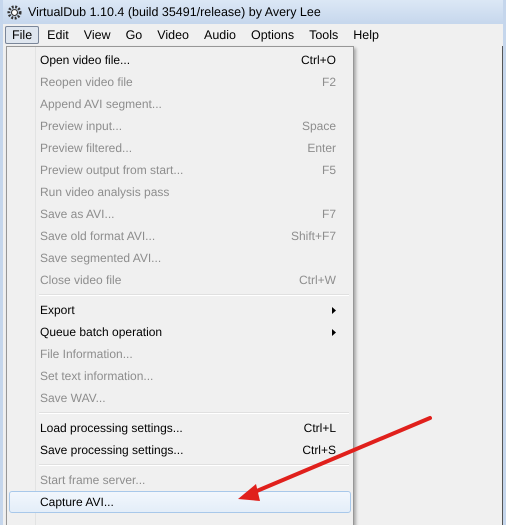  Describe the element at coordinates (180, 450) in the screenshot. I see `menu-item: Save processing settings... Ctrl+S` at that location.